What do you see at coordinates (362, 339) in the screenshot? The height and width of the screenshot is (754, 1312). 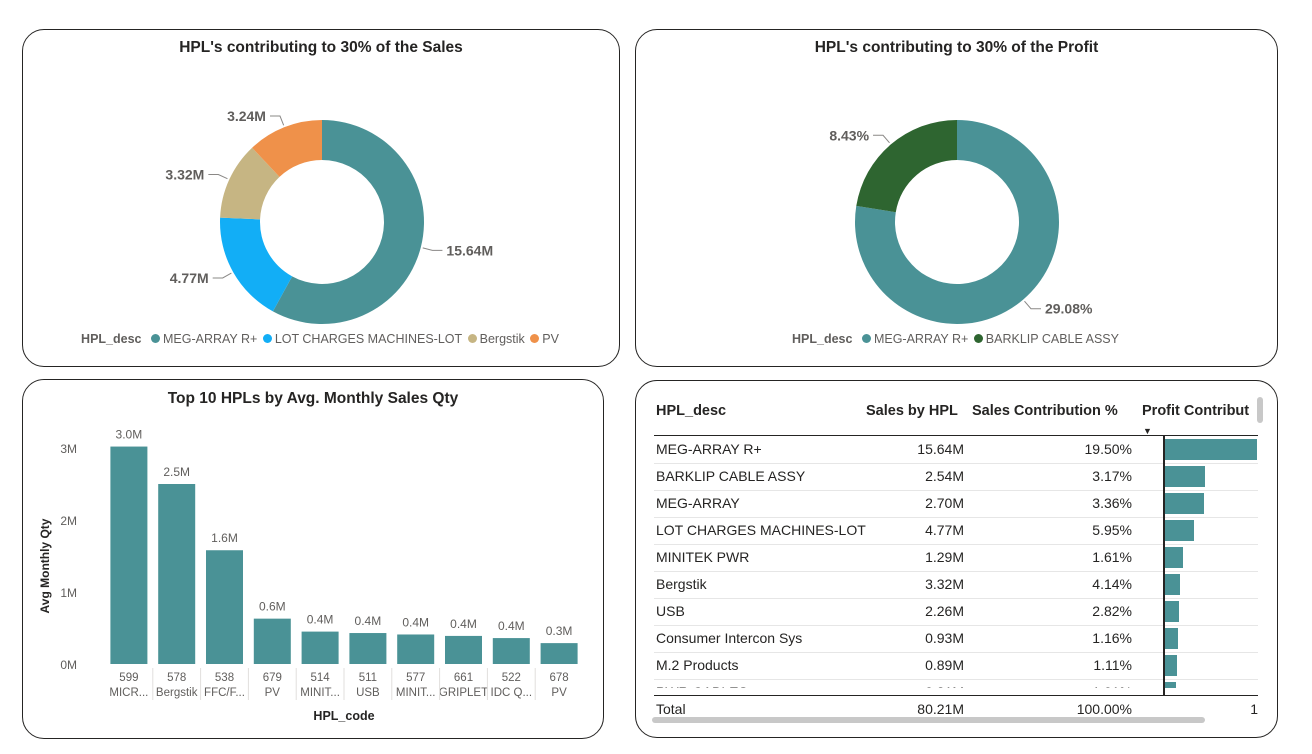 I see `legend-item: LOT CHARGES MACHINES-LOT` at bounding box center [362, 339].